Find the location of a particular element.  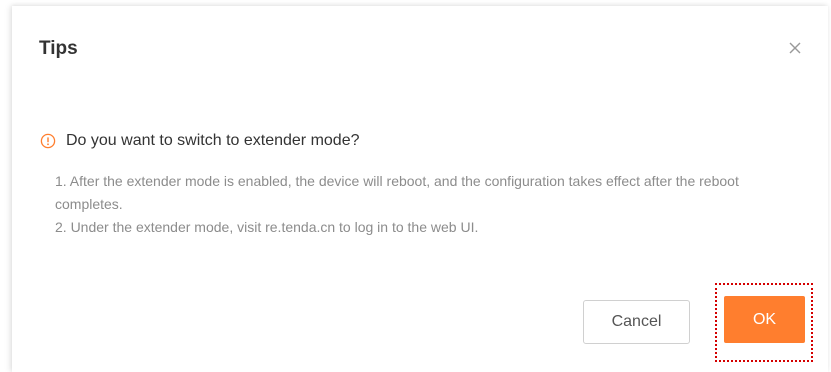

dialog-title: Tips is located at coordinates (58, 48).